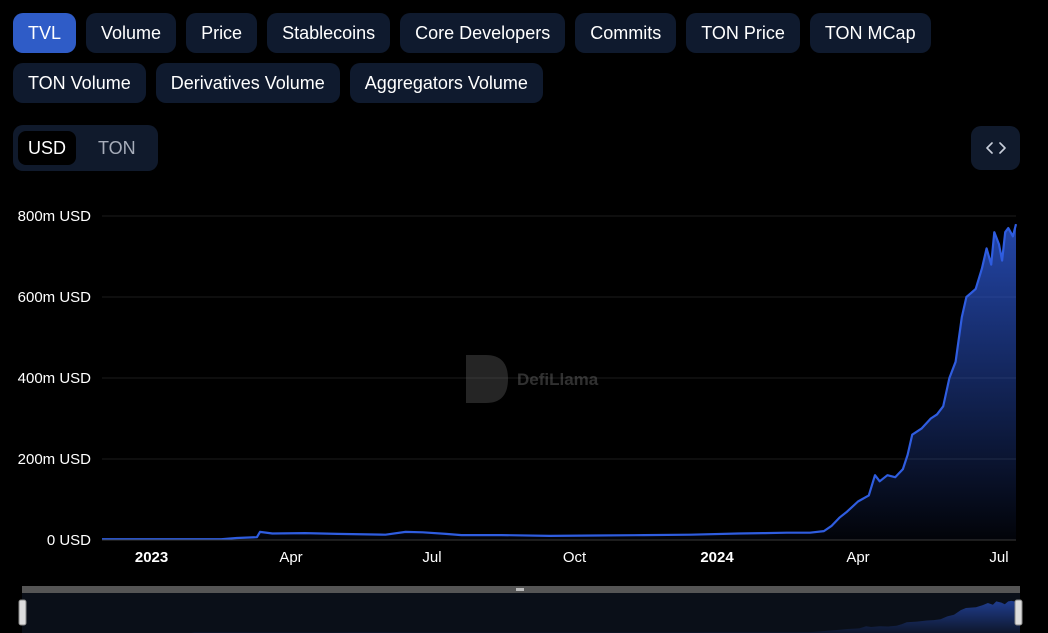  What do you see at coordinates (483, 33) in the screenshot?
I see `tab-core-developers: Core Developers` at bounding box center [483, 33].